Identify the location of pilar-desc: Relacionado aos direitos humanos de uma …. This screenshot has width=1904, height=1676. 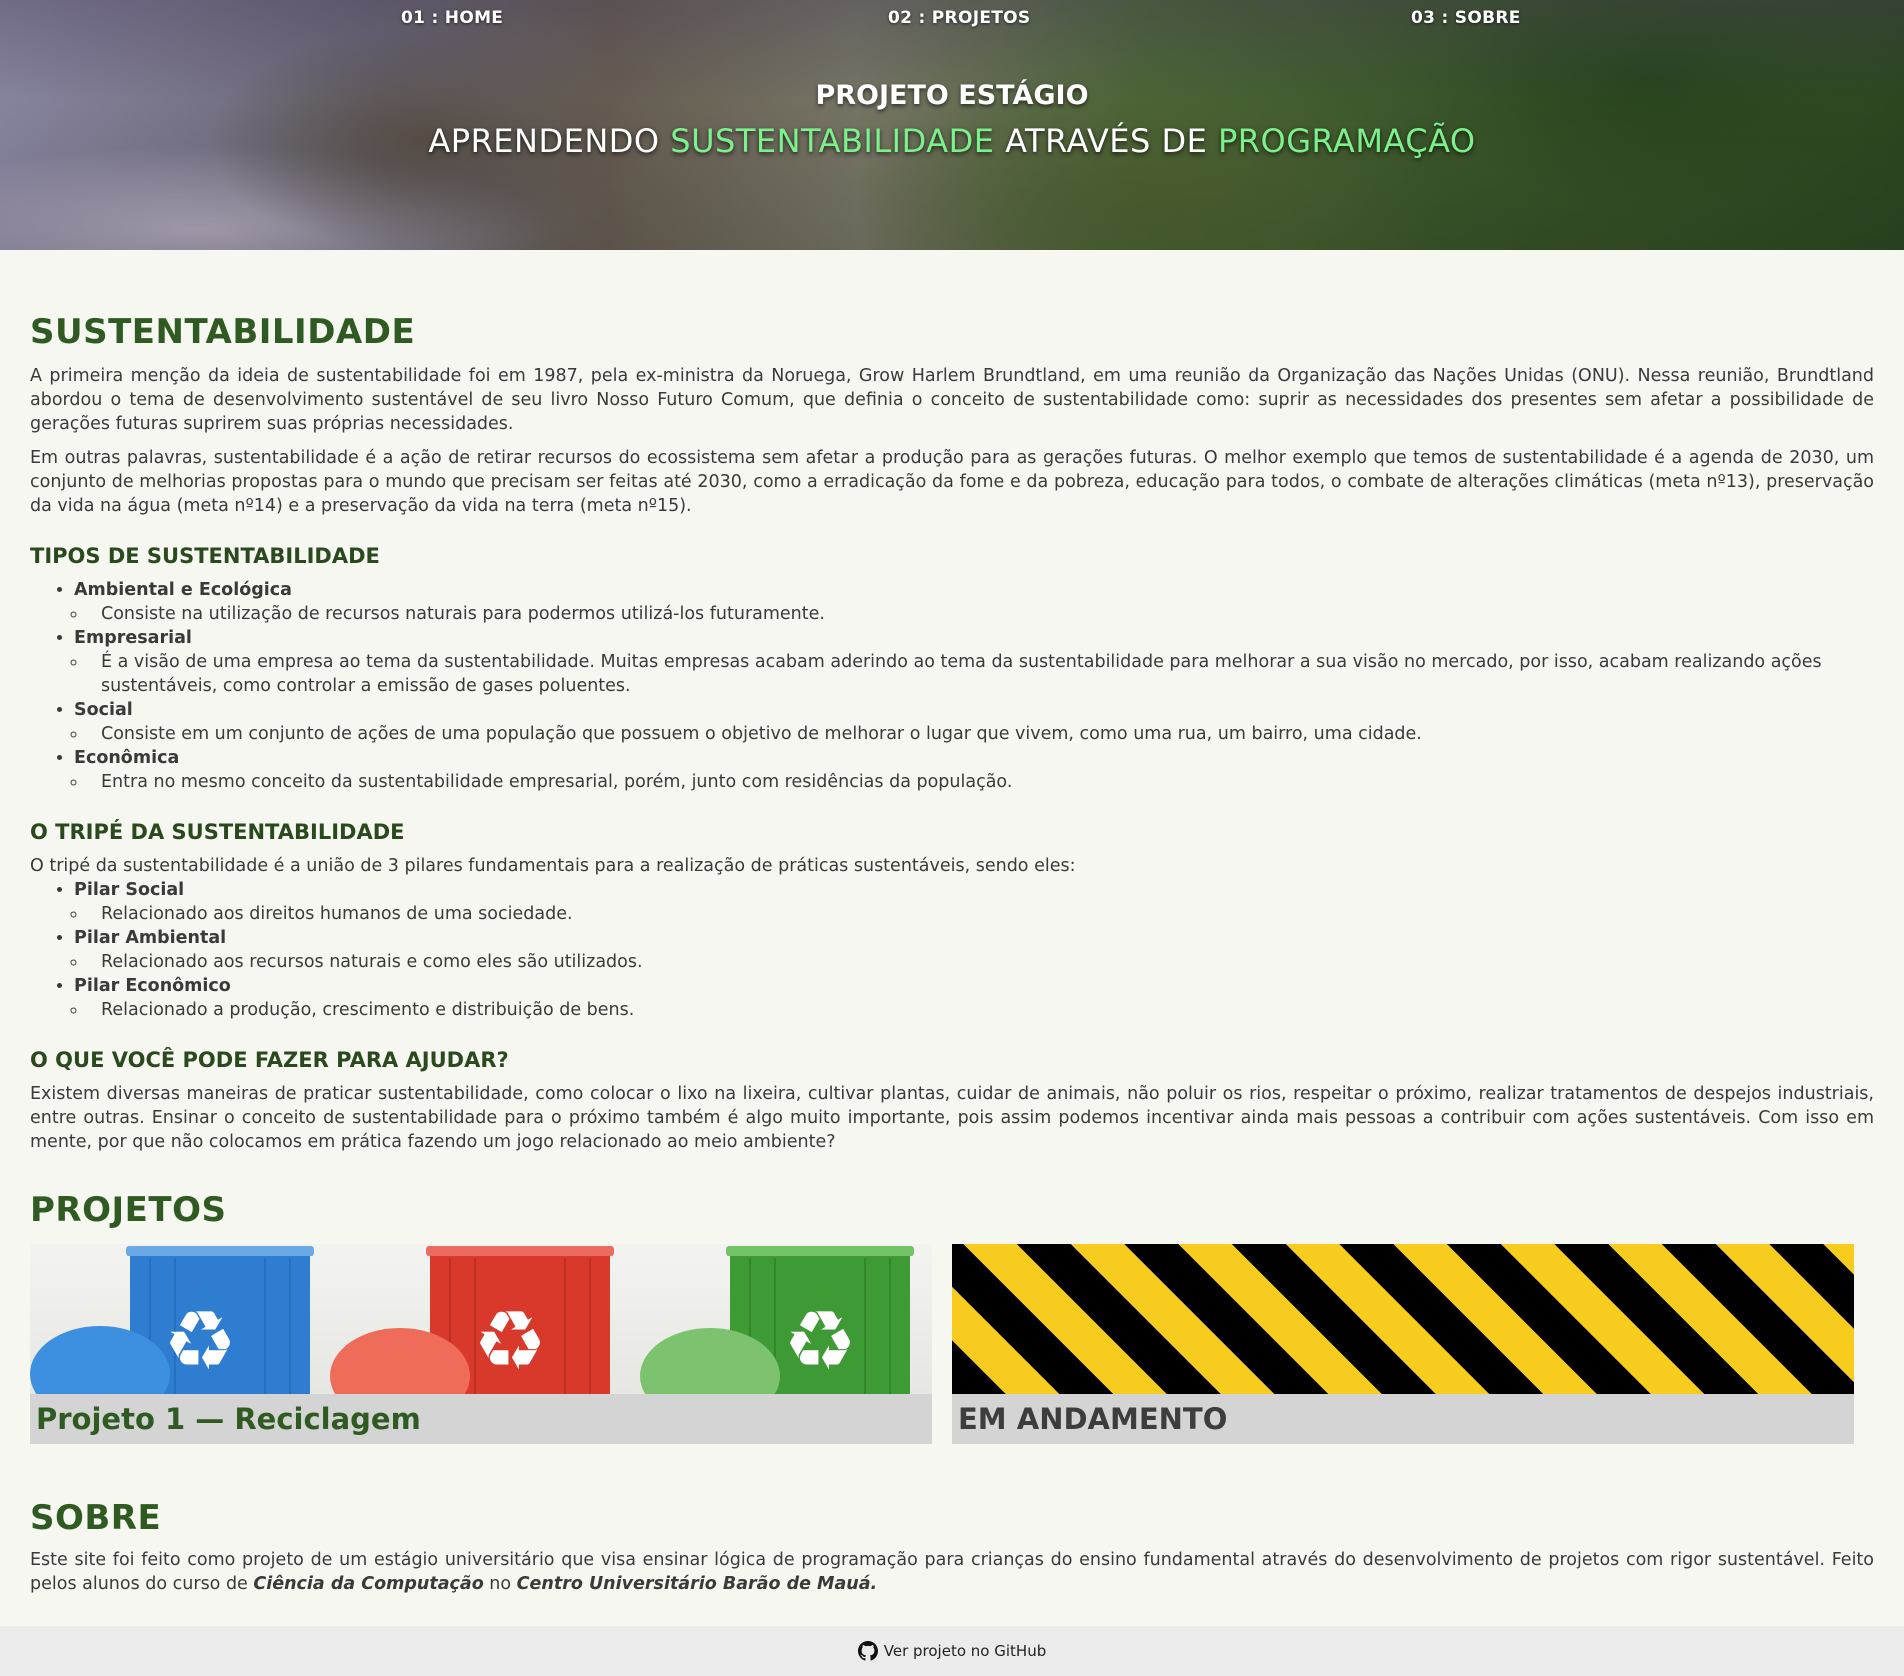
(980, 914).